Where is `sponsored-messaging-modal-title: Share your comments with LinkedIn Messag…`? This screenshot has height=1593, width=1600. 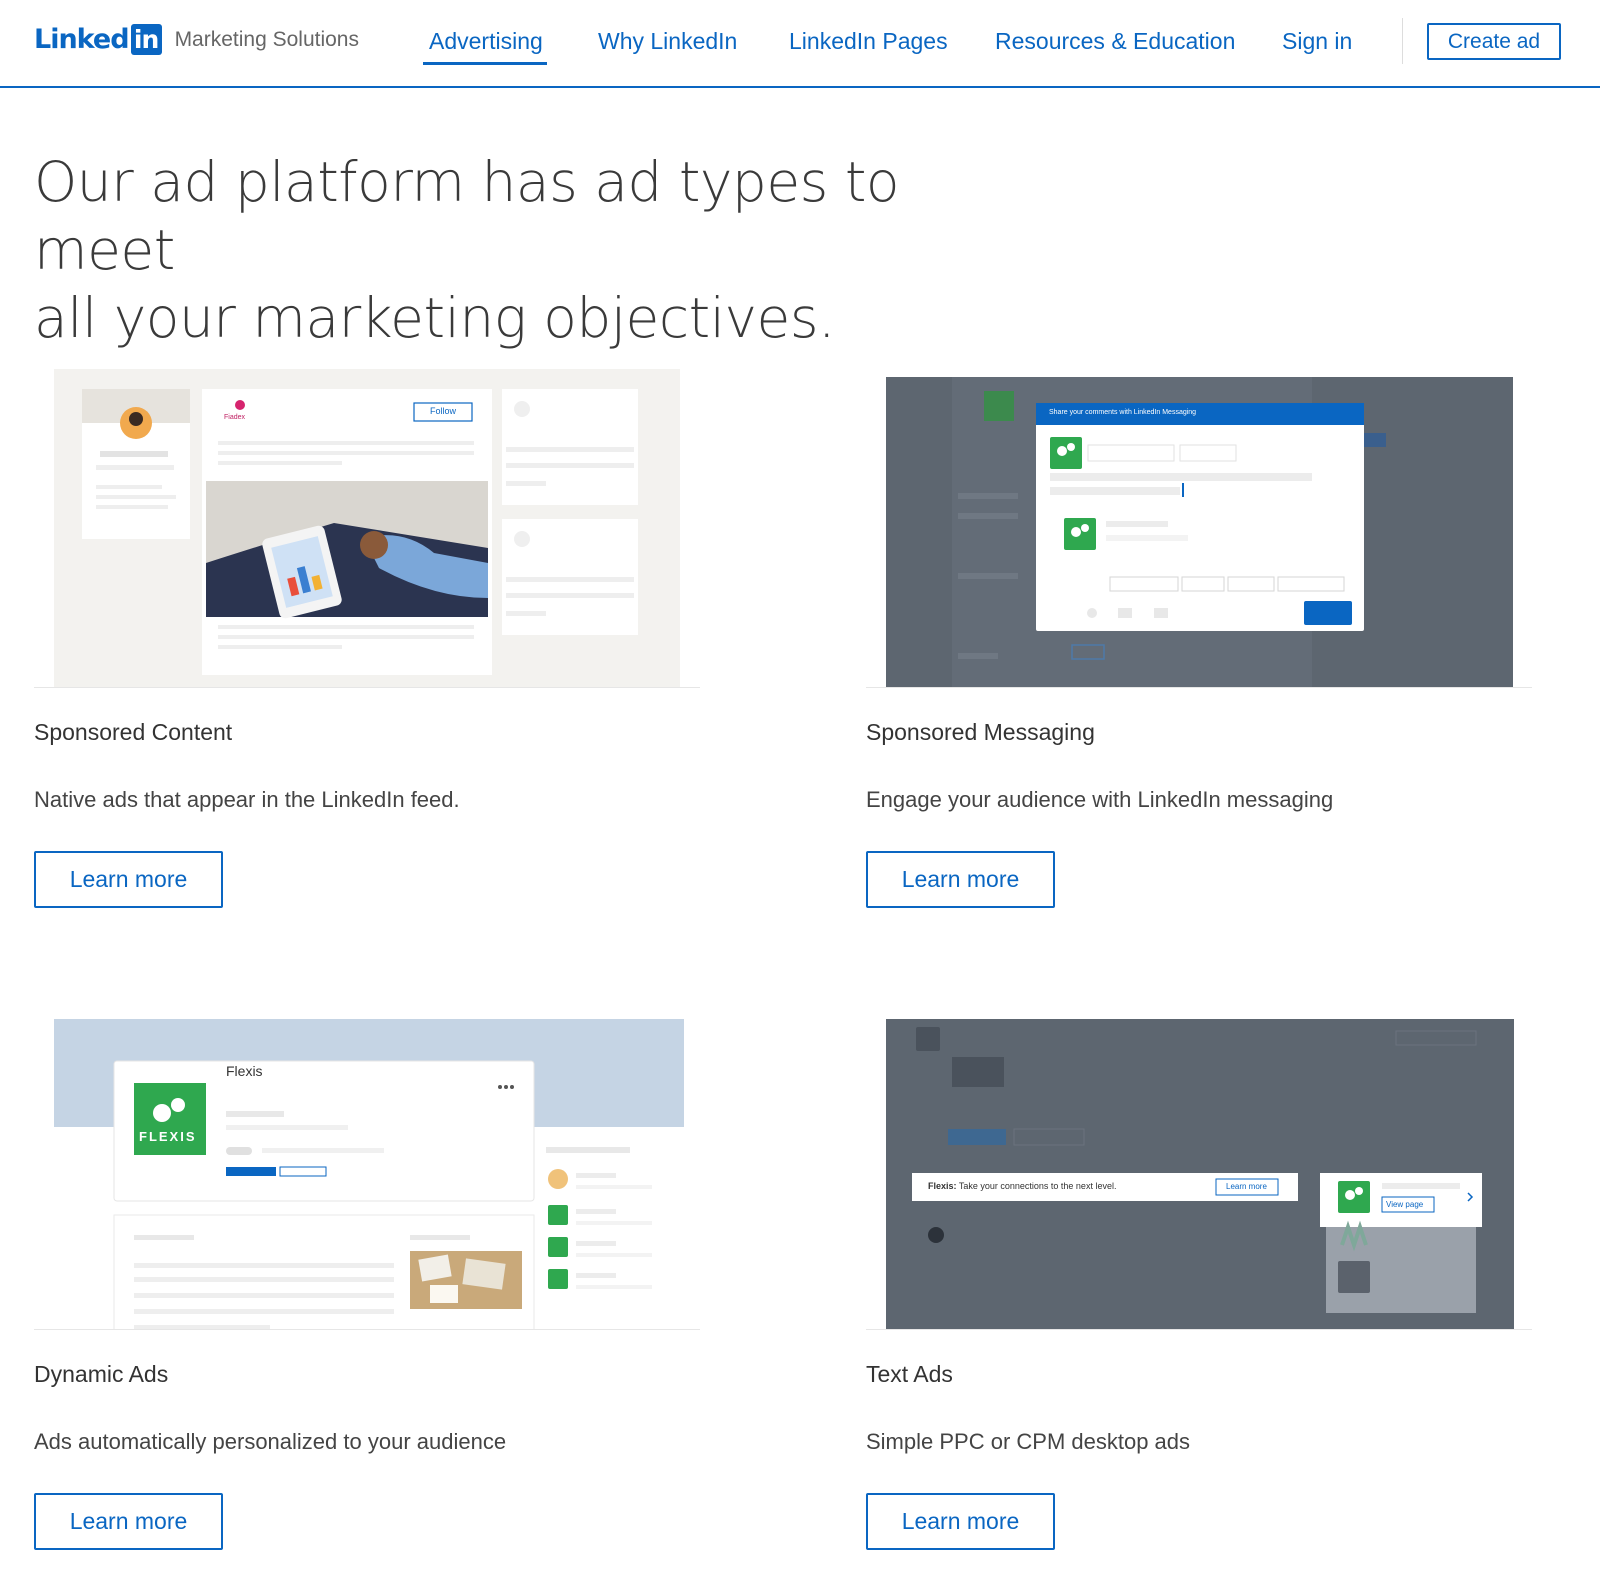
sponsored-messaging-modal-title: Share your comments with LinkedIn Messag… is located at coordinates (1123, 412).